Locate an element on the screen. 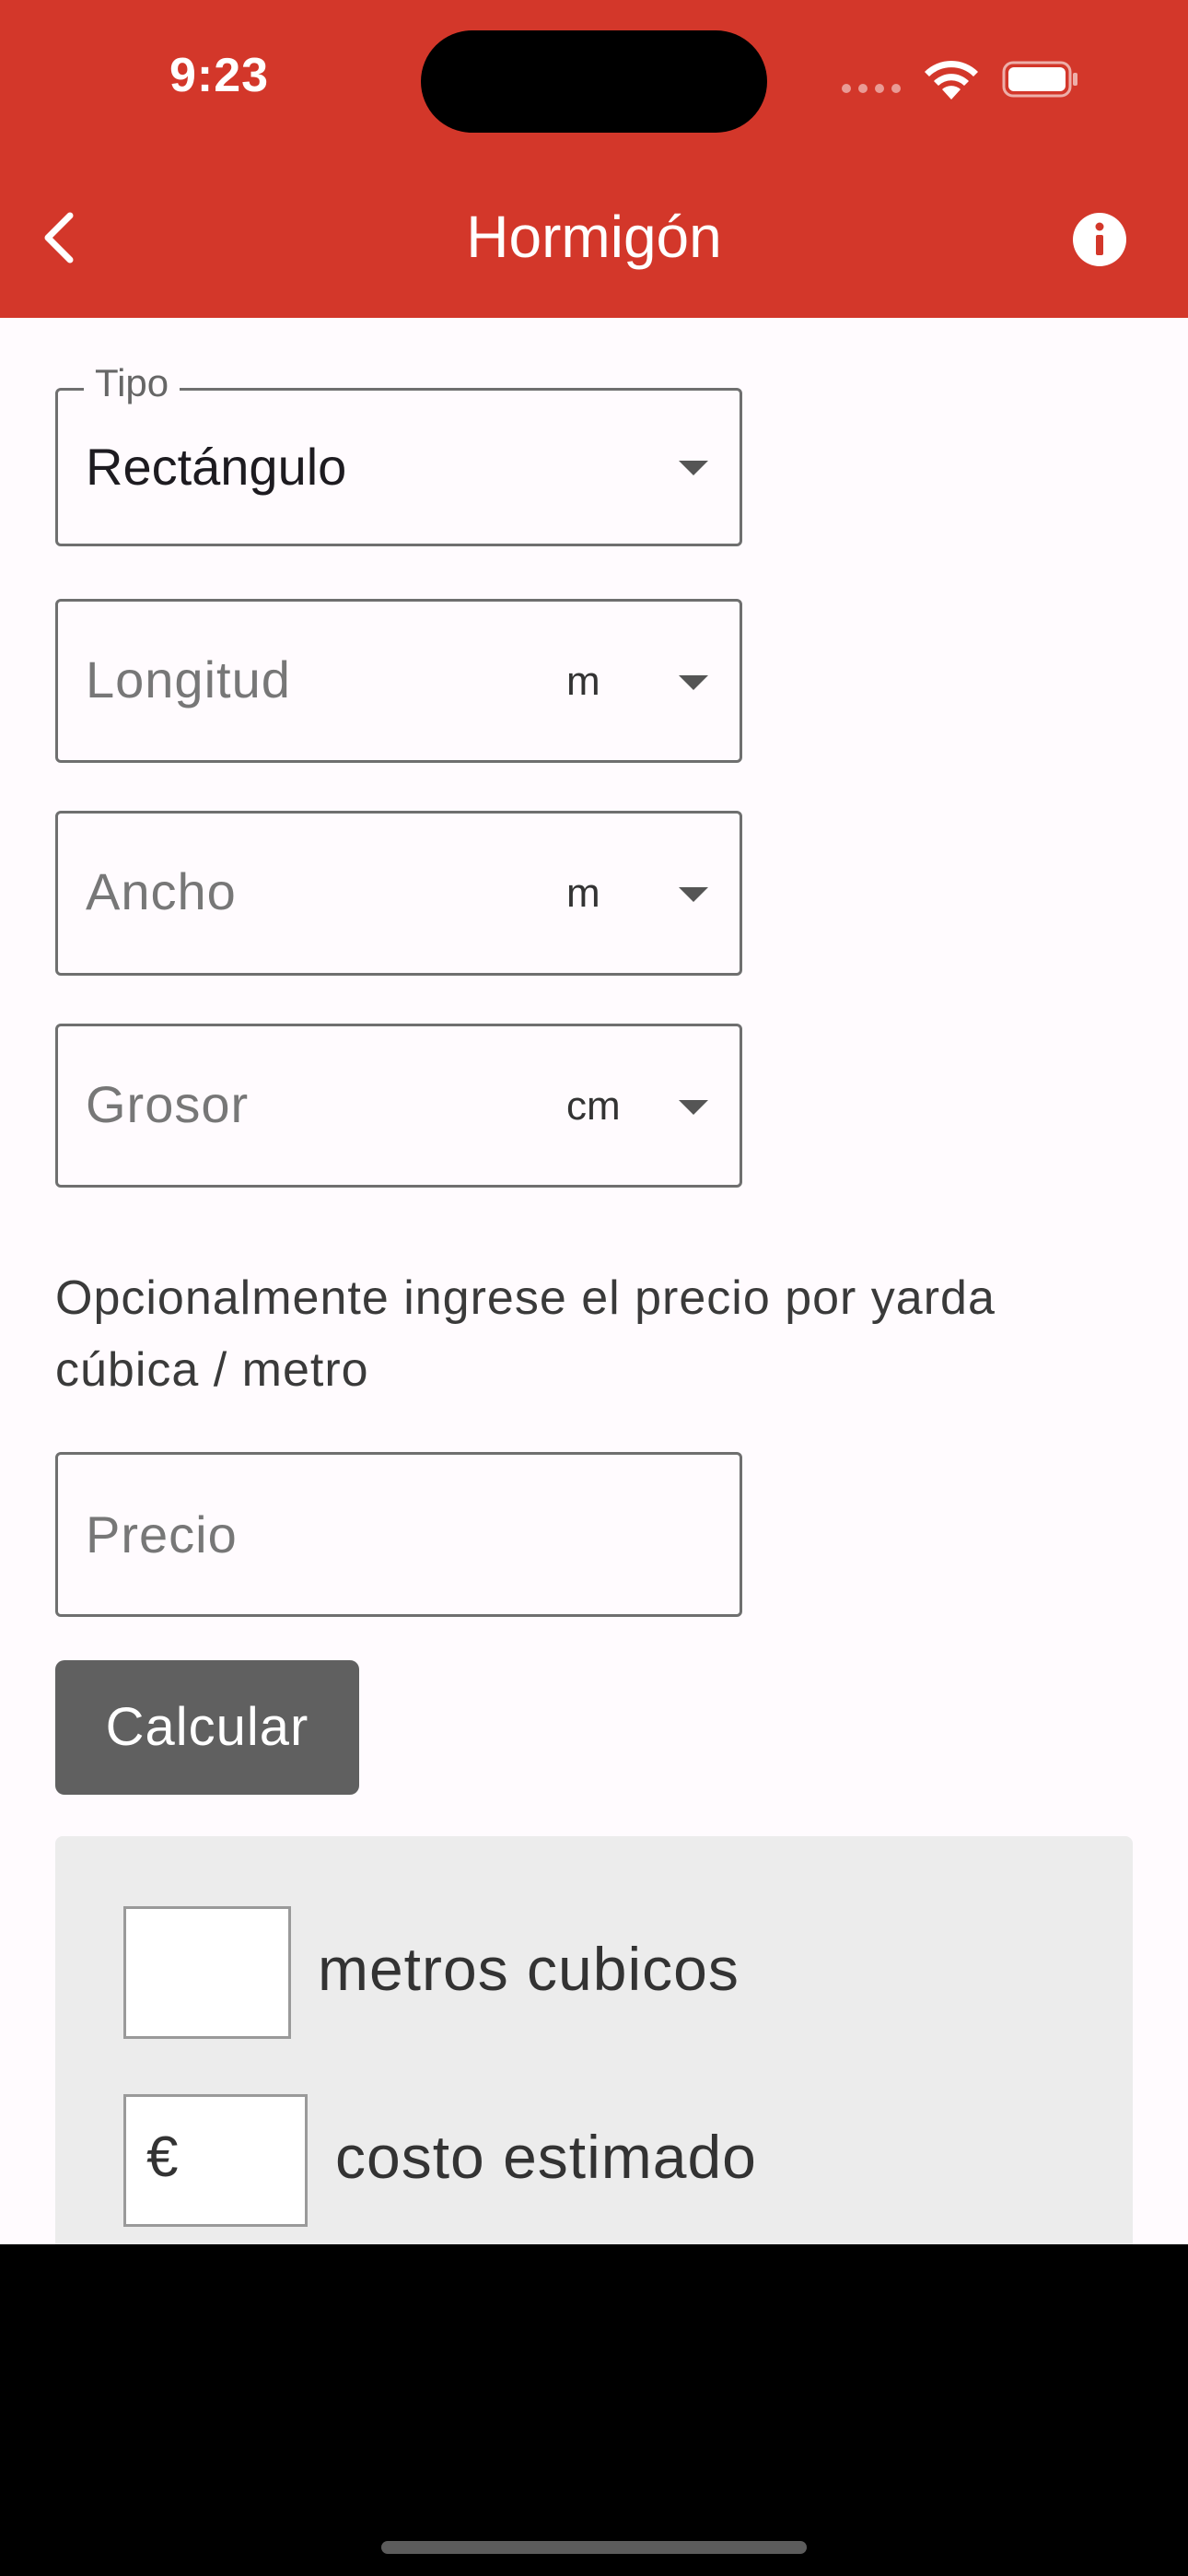  status-time: 9:23 is located at coordinates (219, 75).